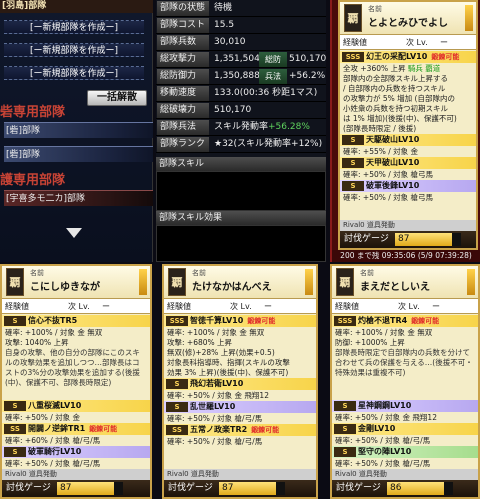 The height and width of the screenshot is (499, 480). Describe the element at coordinates (240, 343) in the screenshot. I see `skill-detail-line: 攻撃: +680% 上昇` at that location.